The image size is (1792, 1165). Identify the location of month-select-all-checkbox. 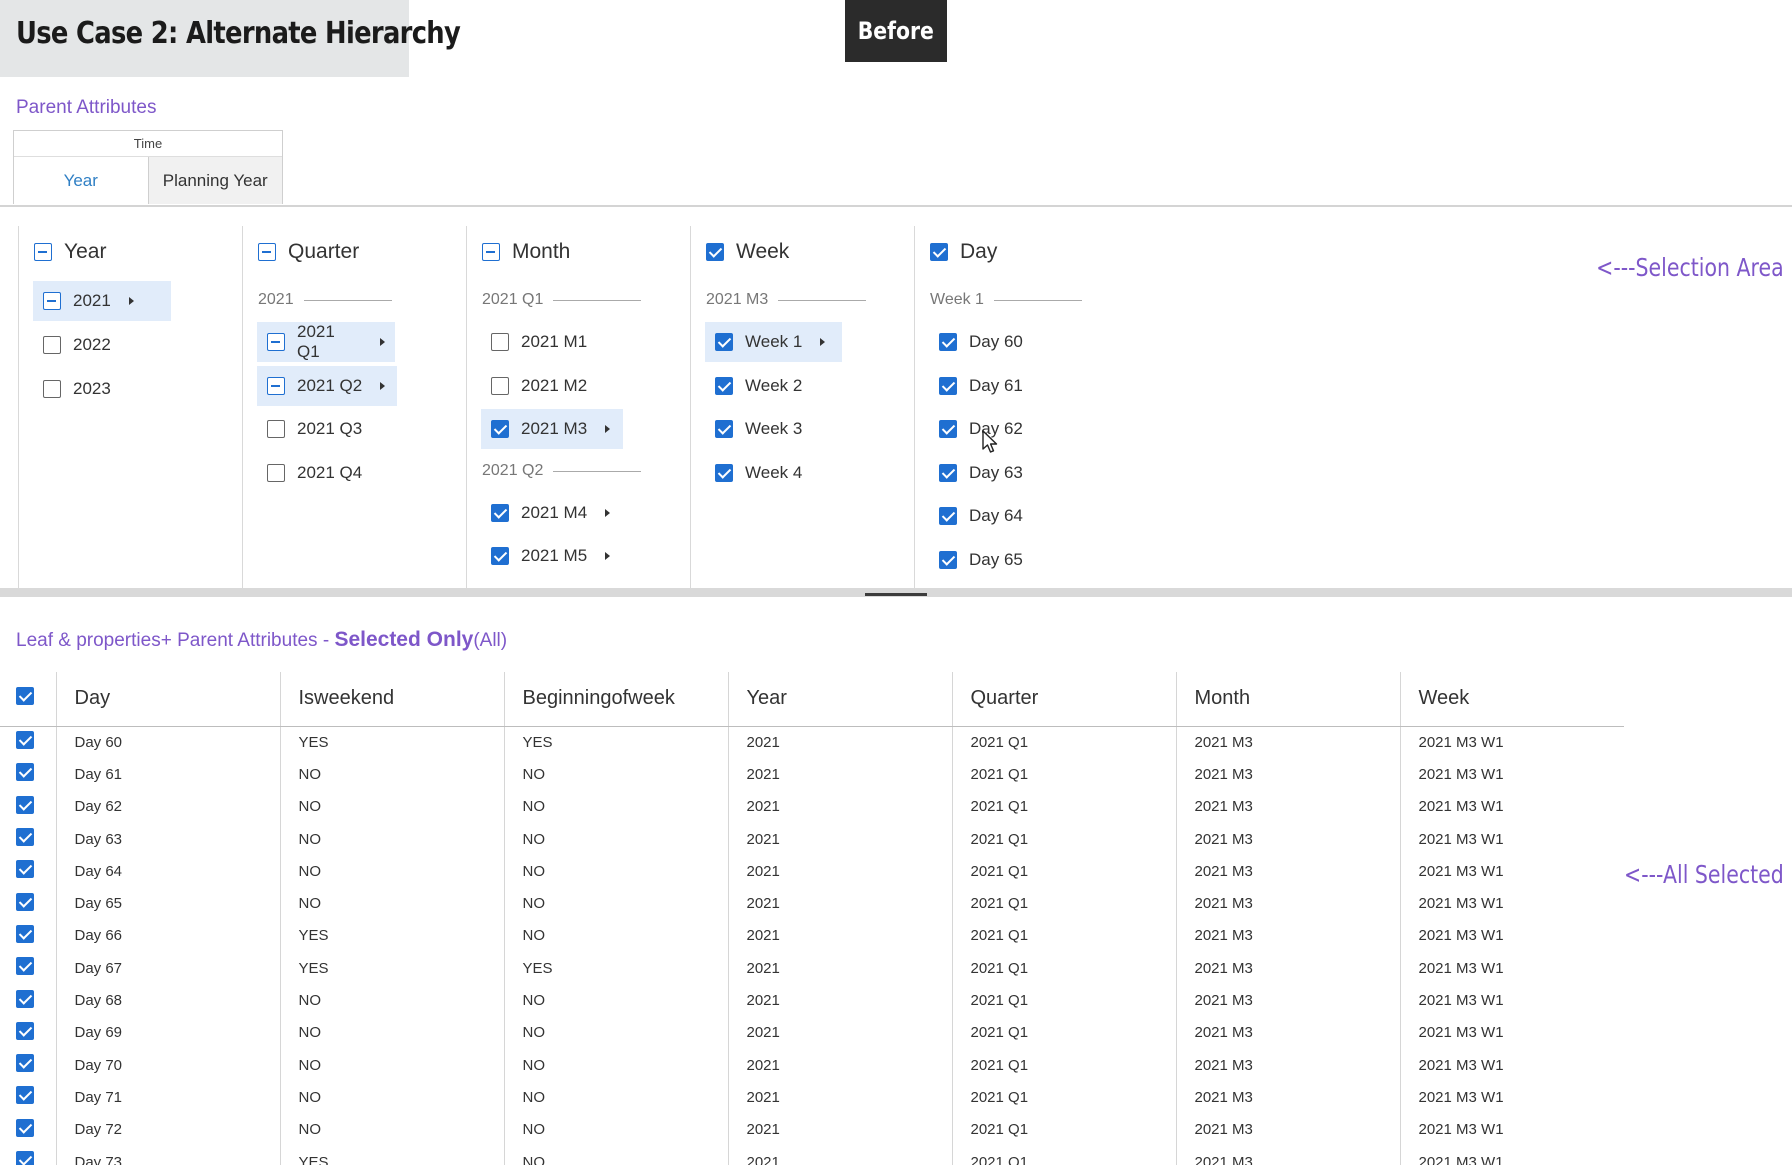
(491, 252).